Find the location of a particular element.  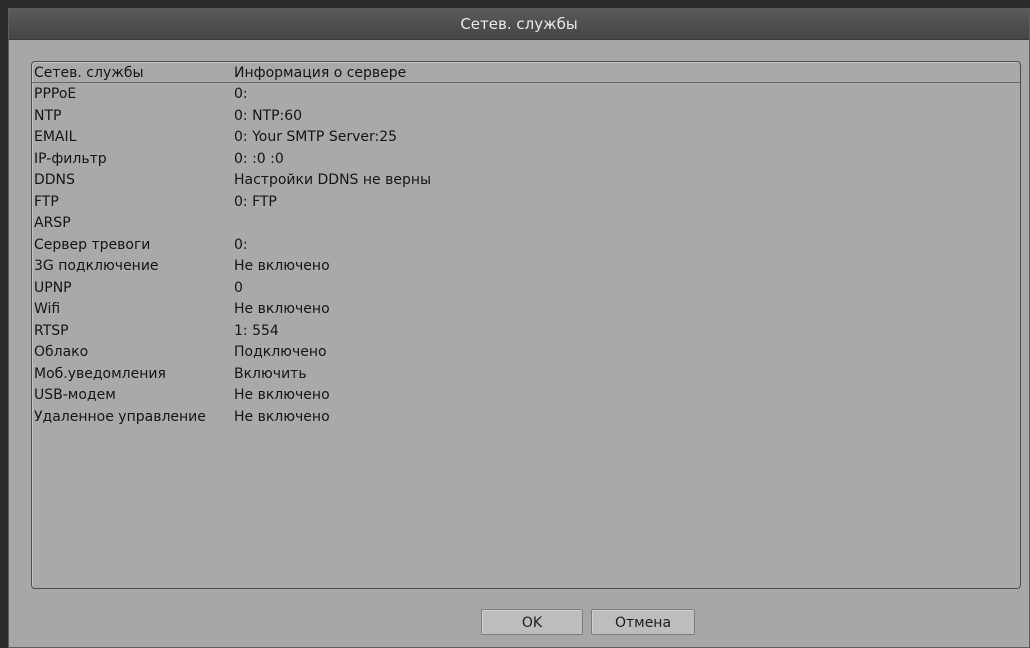

row-service-name: UPNP is located at coordinates (53, 287).